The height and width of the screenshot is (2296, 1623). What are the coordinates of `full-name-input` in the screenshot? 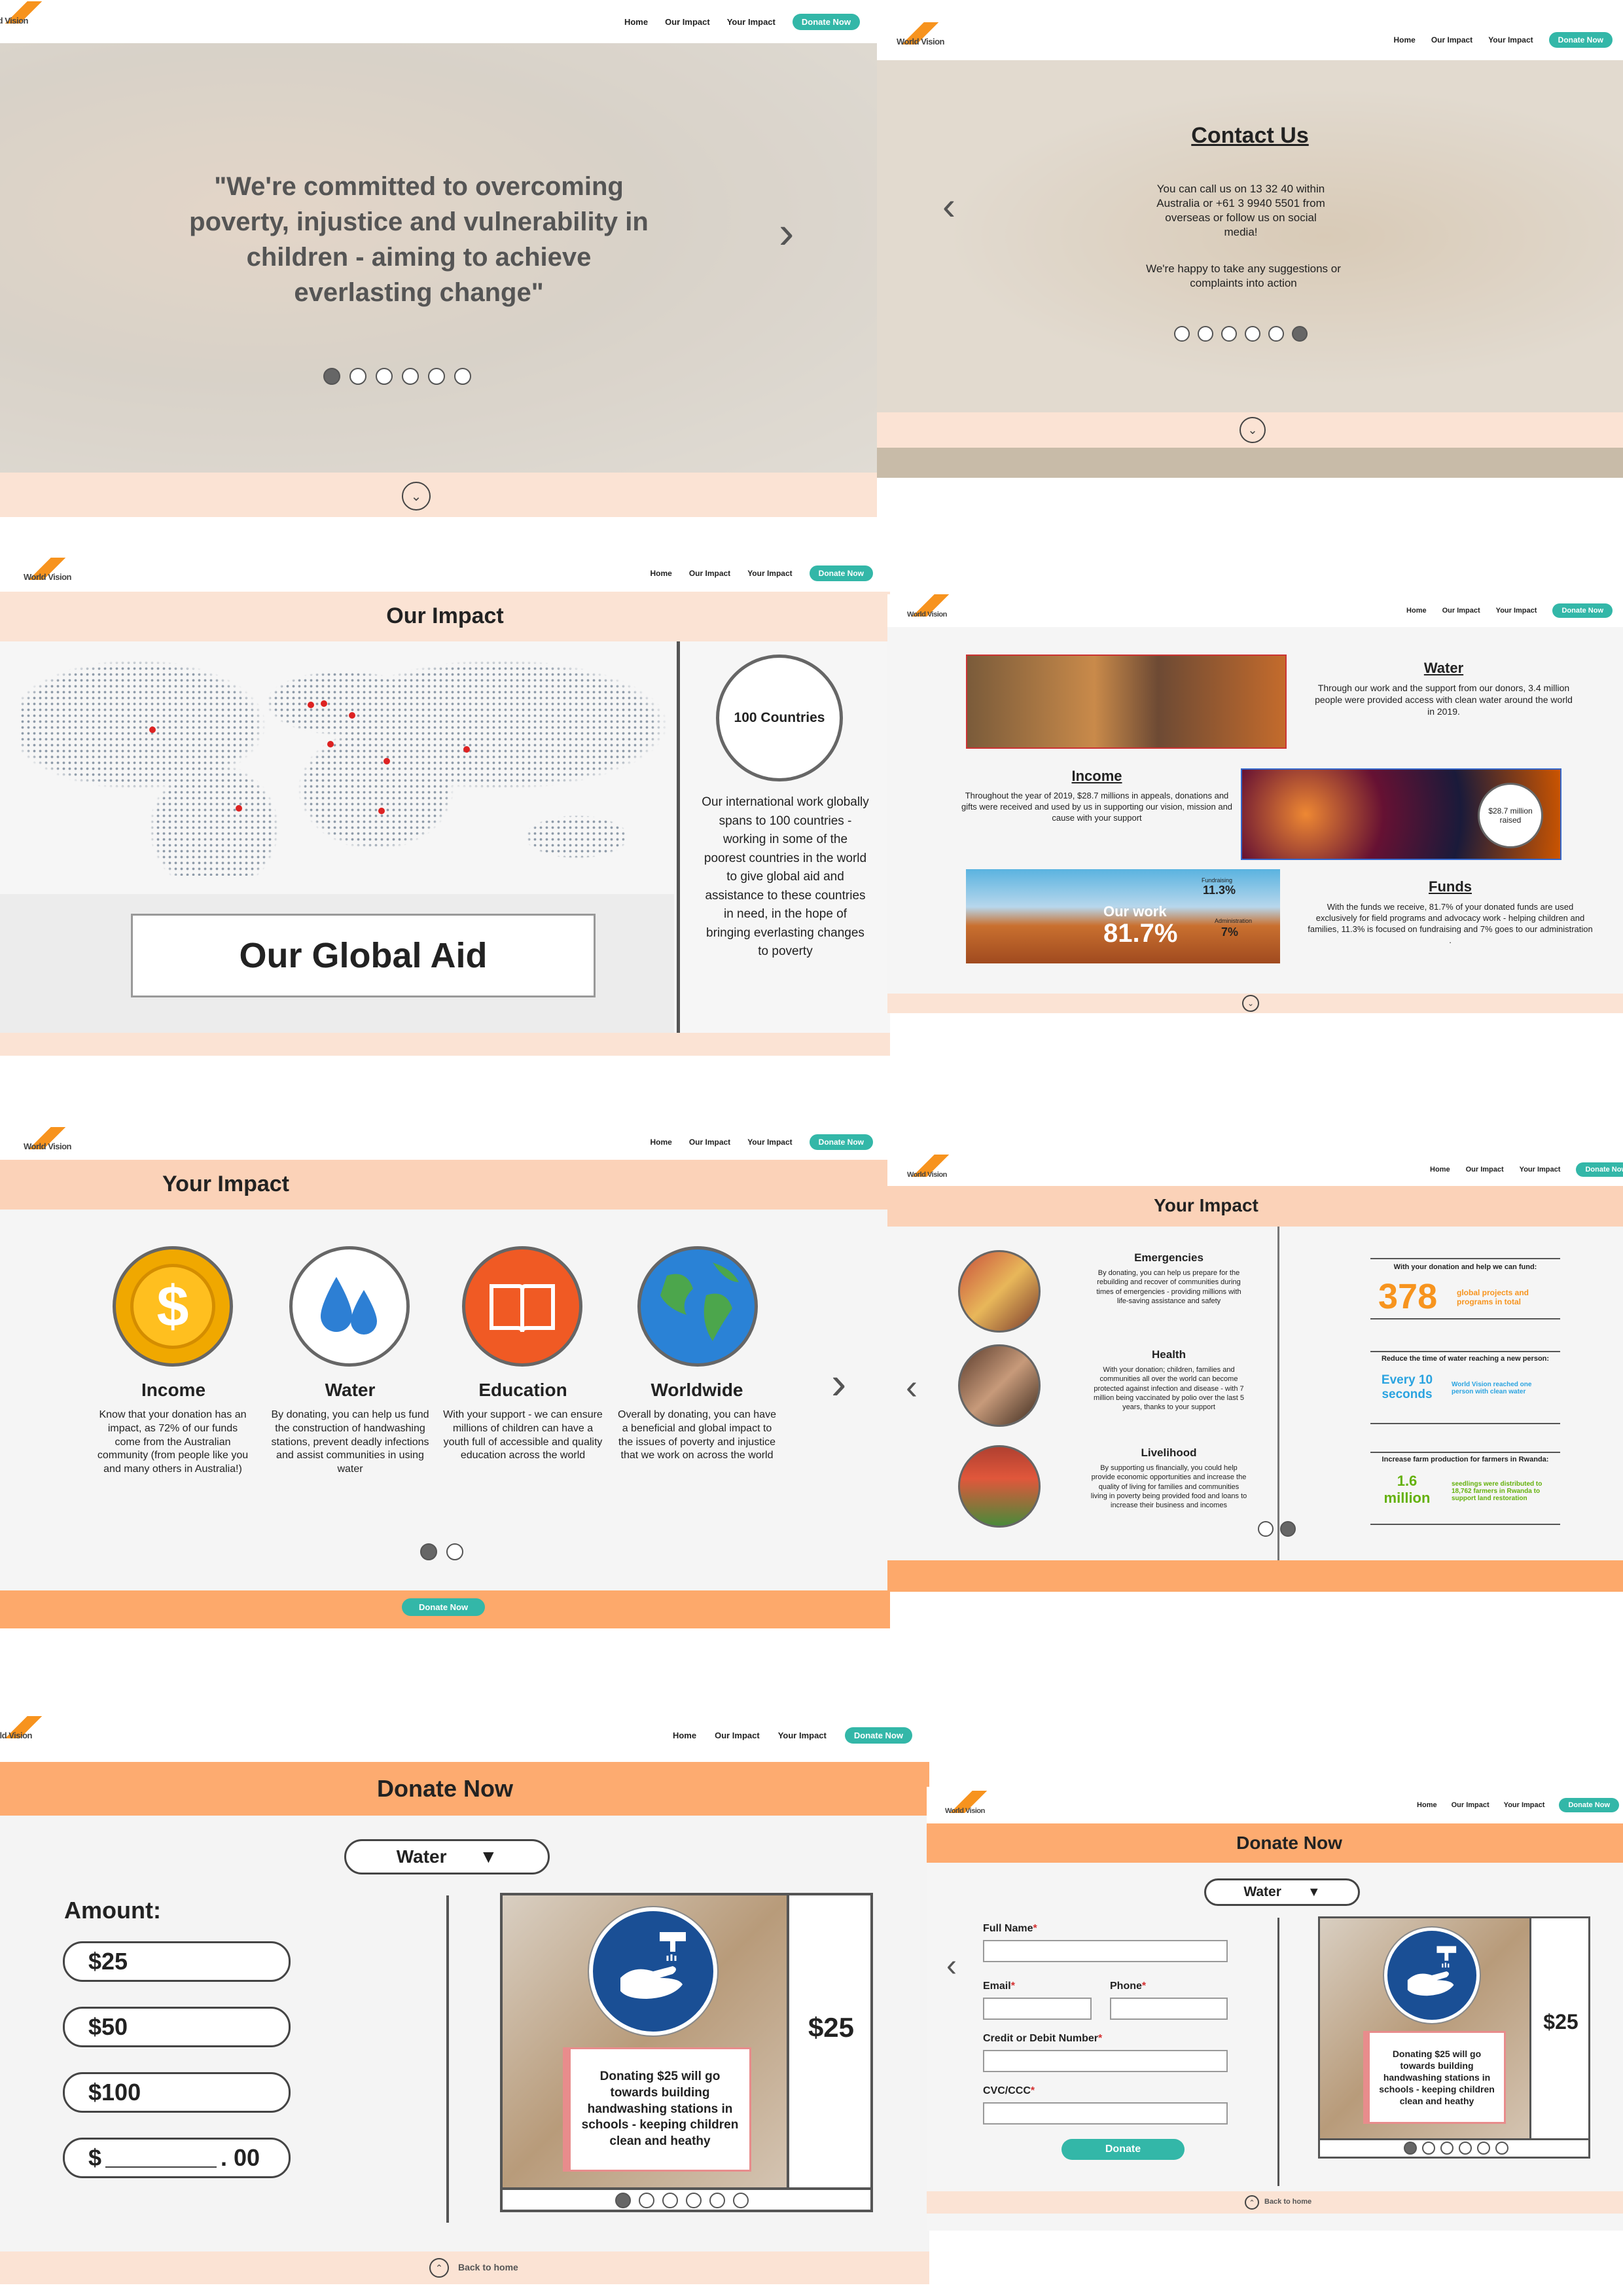 It's located at (1105, 1951).